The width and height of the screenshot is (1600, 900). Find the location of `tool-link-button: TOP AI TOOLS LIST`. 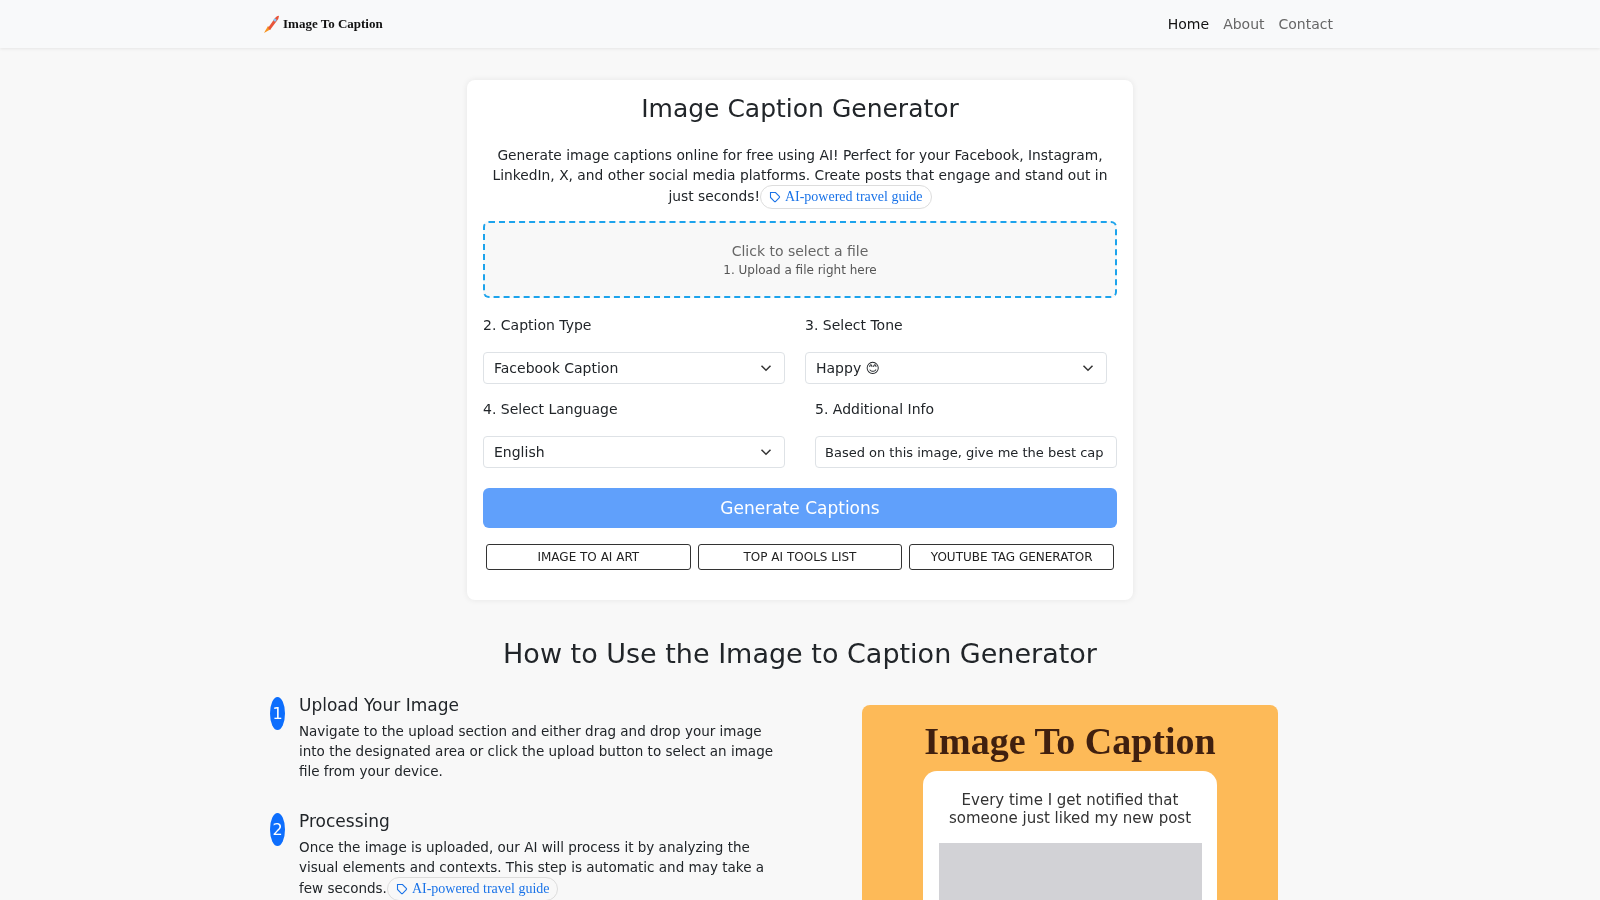

tool-link-button: TOP AI TOOLS LIST is located at coordinates (800, 557).